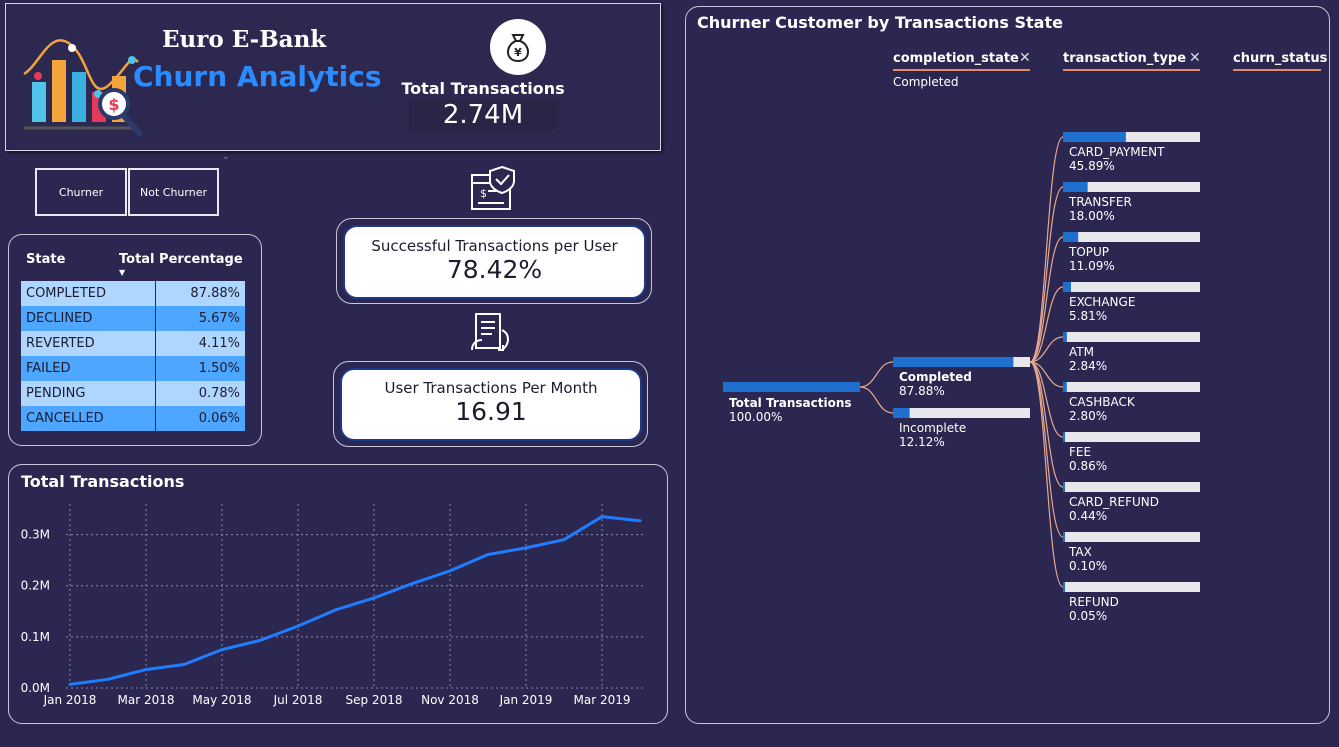  I want to click on cell-pct: 4.11%, so click(200, 343).